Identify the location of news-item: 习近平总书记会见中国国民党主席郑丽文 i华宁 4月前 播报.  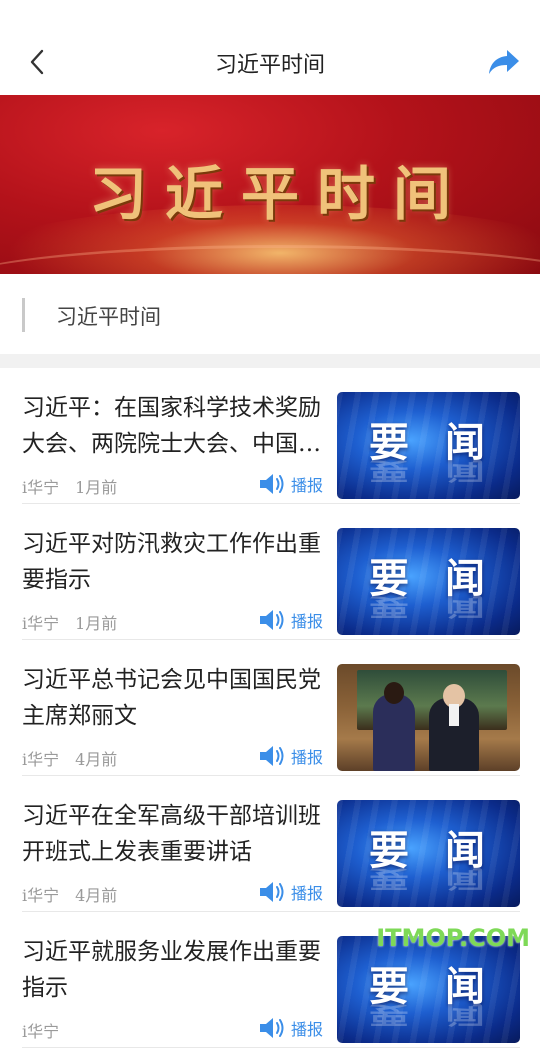
(270, 708).